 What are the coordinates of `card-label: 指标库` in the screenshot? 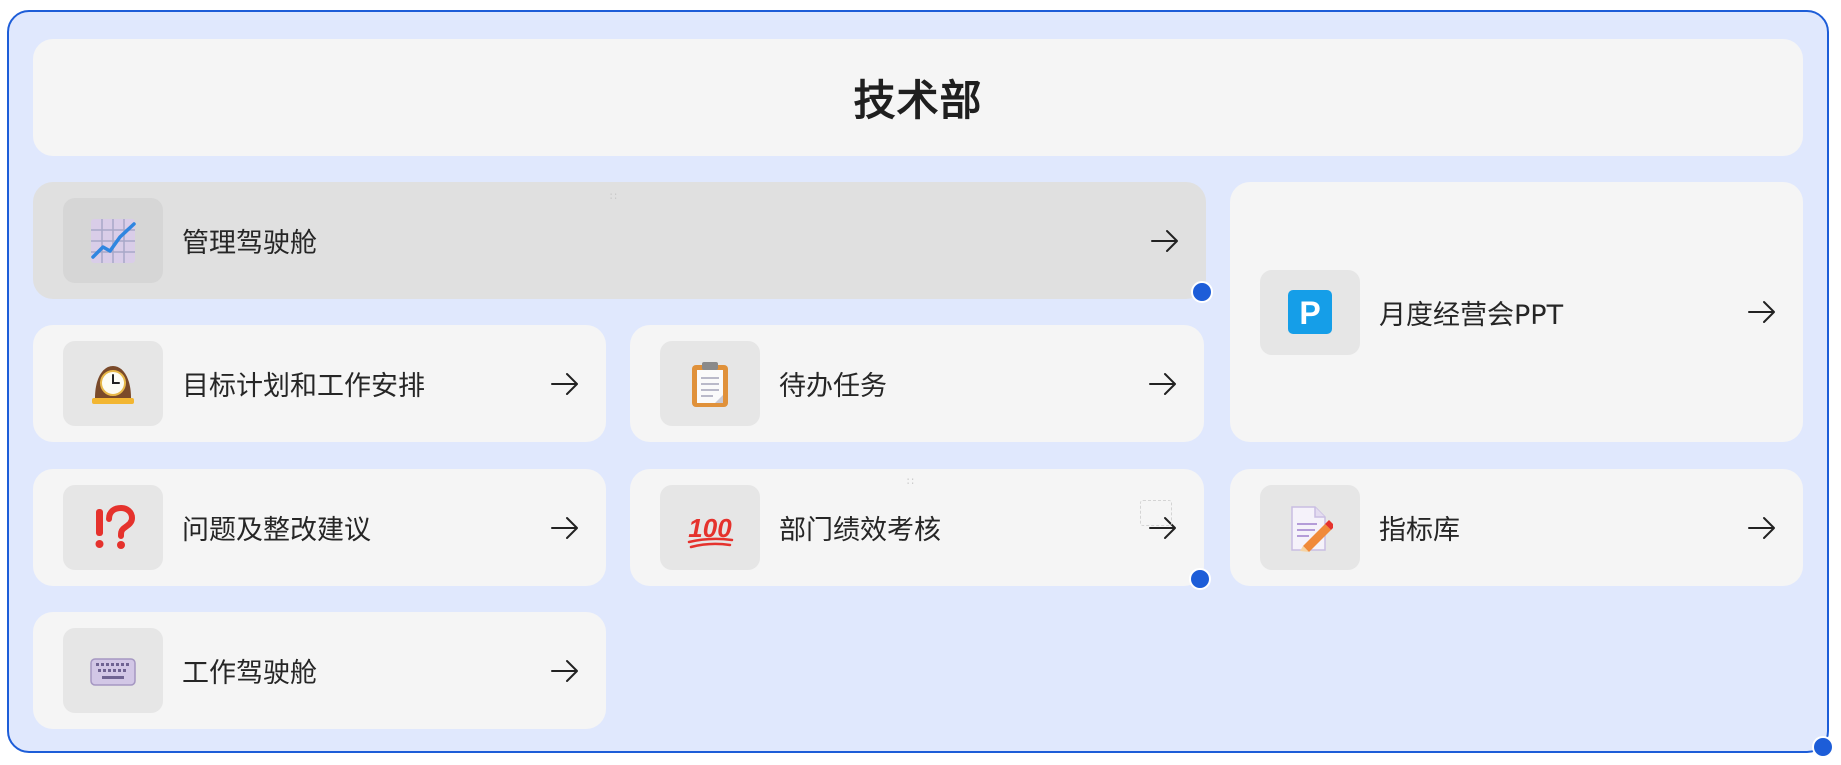 It's located at (1419, 530).